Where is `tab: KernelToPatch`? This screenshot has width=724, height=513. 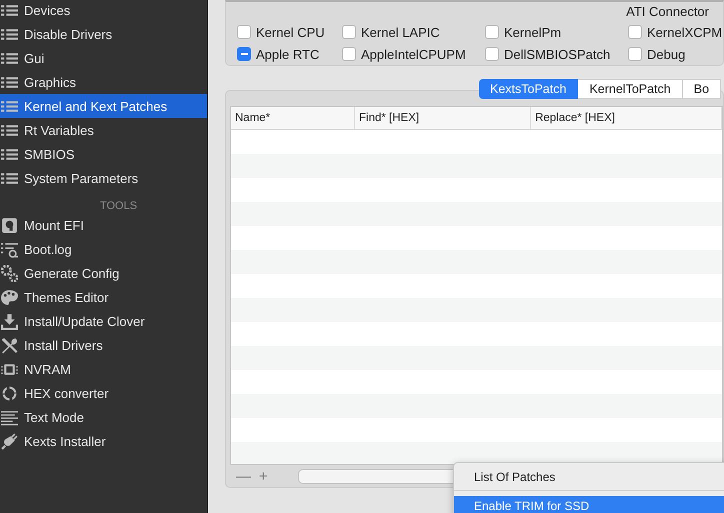 tab: KernelToPatch is located at coordinates (630, 89).